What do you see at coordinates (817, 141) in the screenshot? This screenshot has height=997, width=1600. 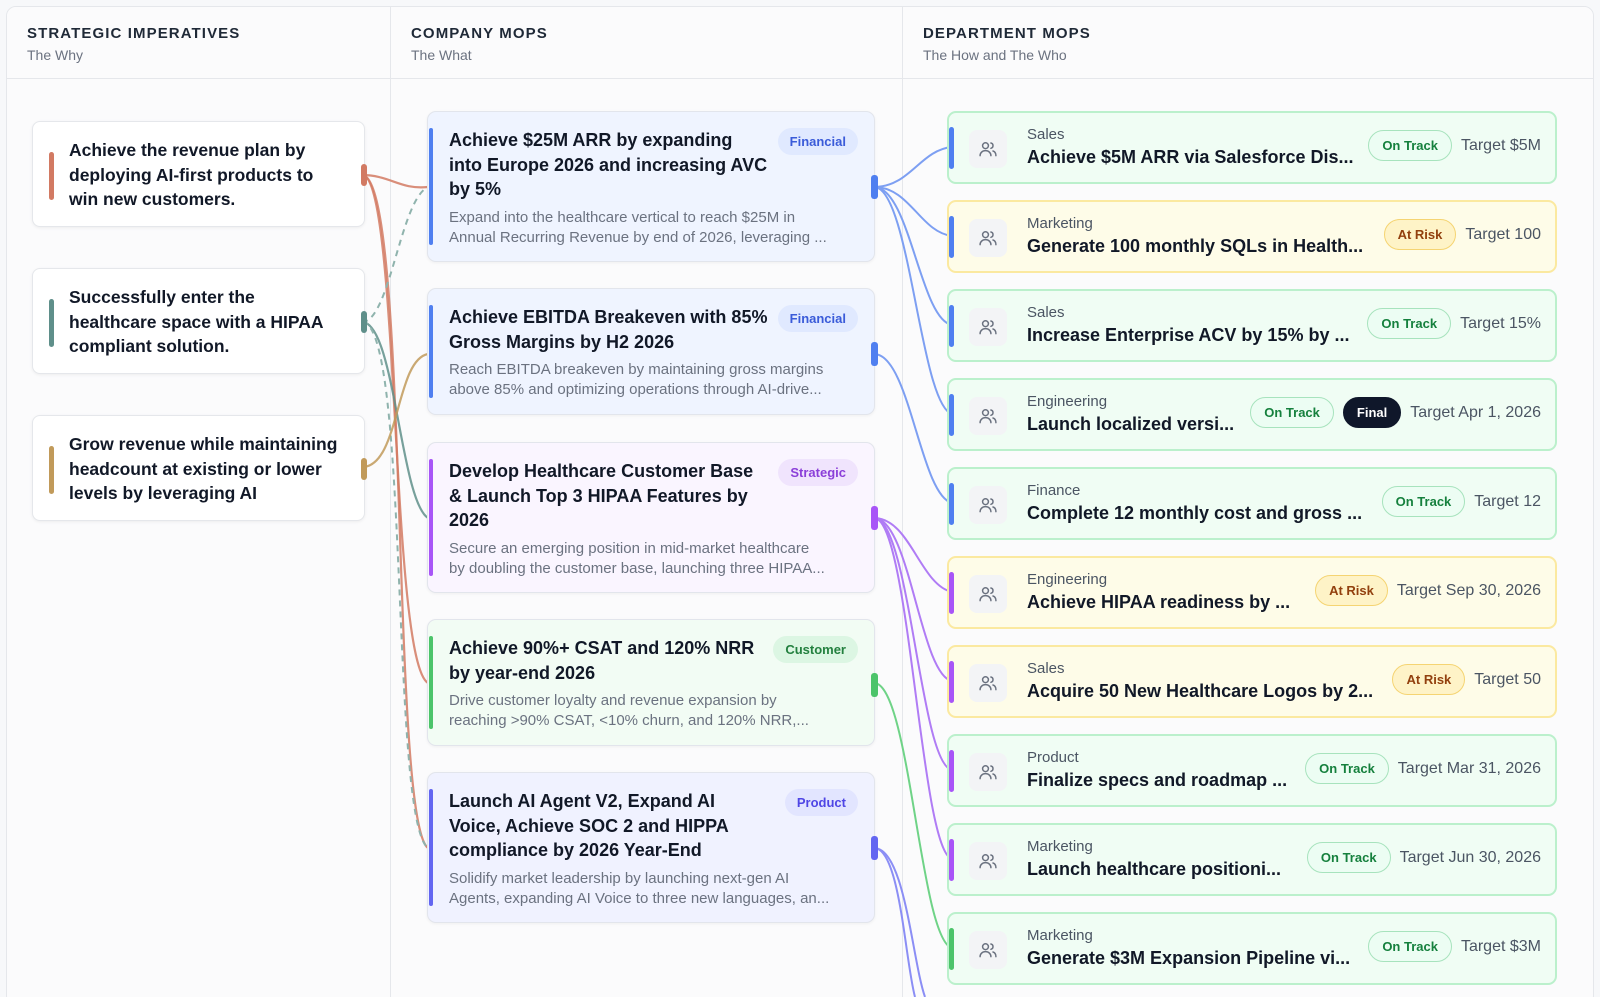 I see `category-tag: Financial` at bounding box center [817, 141].